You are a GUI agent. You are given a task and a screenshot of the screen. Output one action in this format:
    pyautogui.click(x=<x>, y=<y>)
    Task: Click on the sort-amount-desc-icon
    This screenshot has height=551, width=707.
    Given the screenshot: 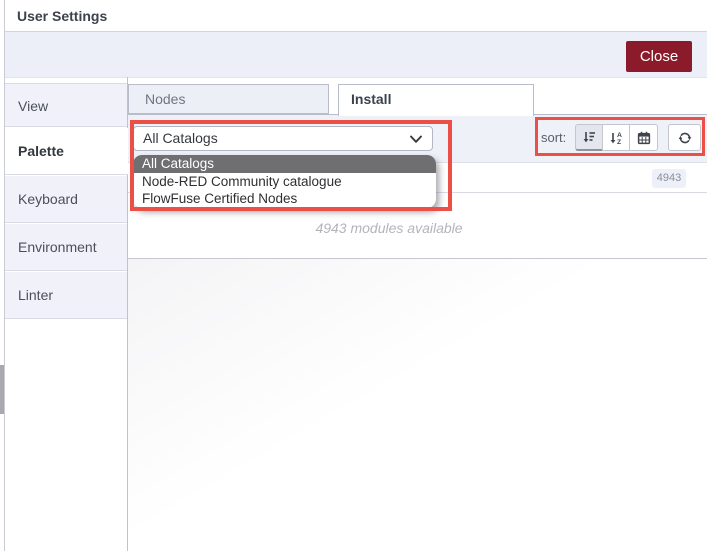 What is the action you would take?
    pyautogui.click(x=589, y=137)
    